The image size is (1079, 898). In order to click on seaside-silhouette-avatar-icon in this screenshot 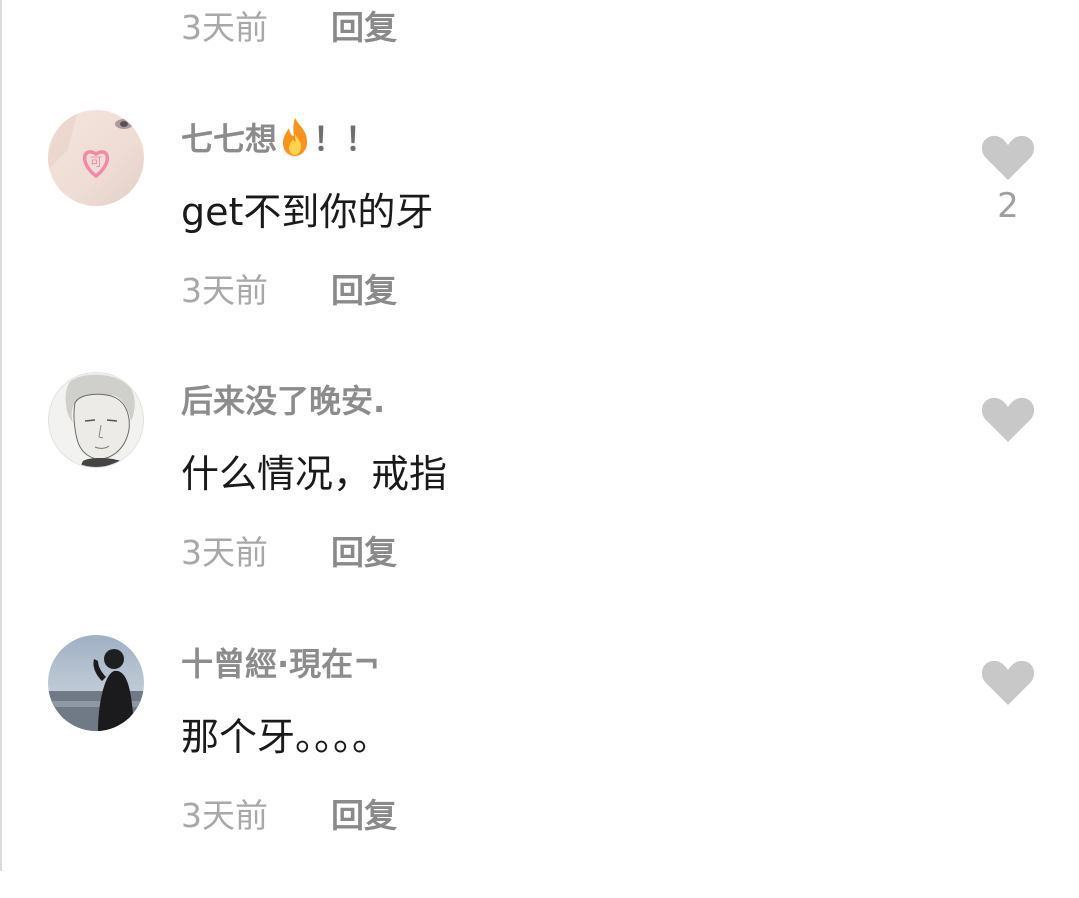, I will do `click(96, 683)`.